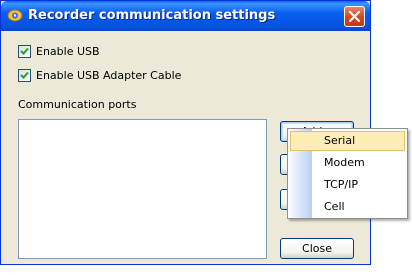 This screenshot has height=278, width=412. What do you see at coordinates (77, 104) in the screenshot?
I see `communication-ports-label: Communication ports` at bounding box center [77, 104].